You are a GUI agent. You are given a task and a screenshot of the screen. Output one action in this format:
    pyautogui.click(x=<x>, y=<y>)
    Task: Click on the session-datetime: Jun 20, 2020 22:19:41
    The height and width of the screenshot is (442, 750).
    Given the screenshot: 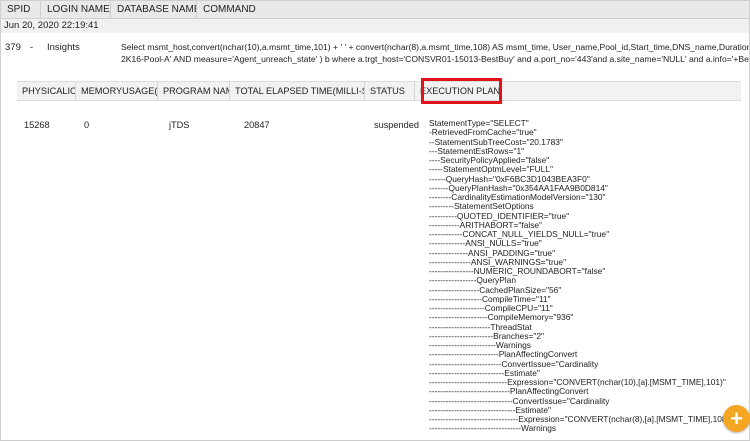 What is the action you would take?
    pyautogui.click(x=375, y=26)
    